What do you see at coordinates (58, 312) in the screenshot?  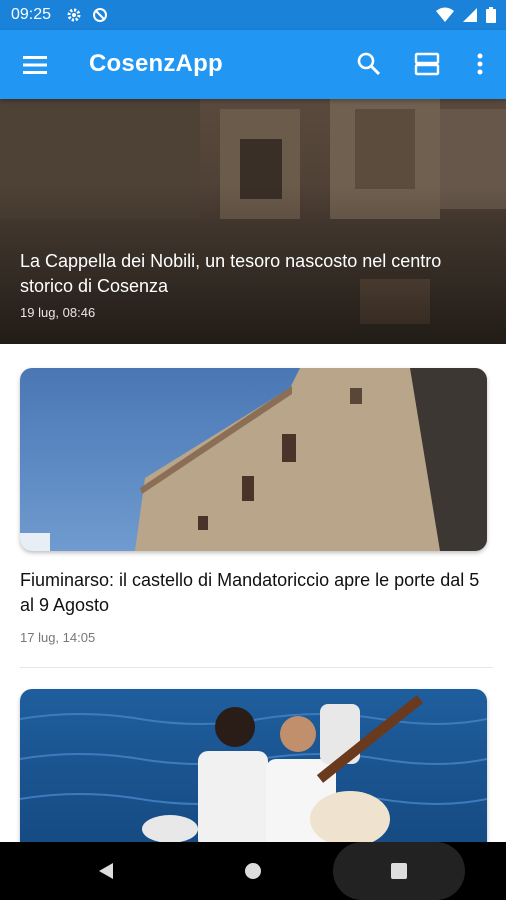 I see `hero-date: 19 lug, 08:46` at bounding box center [58, 312].